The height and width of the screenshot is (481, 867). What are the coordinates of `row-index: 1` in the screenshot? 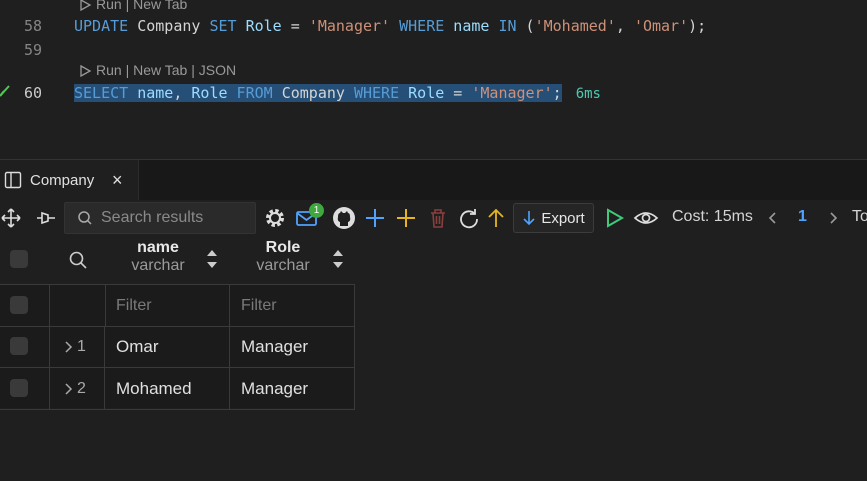 It's located at (77, 346).